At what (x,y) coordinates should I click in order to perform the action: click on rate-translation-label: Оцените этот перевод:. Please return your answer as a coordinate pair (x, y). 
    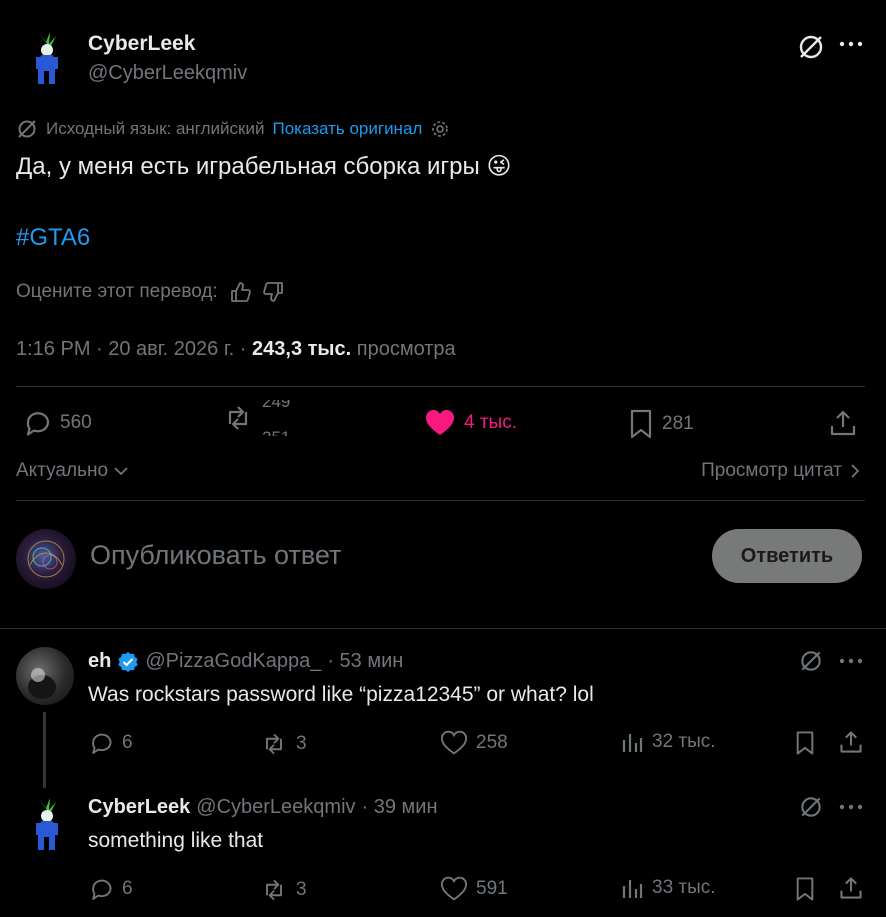
    Looking at the image, I should click on (117, 291).